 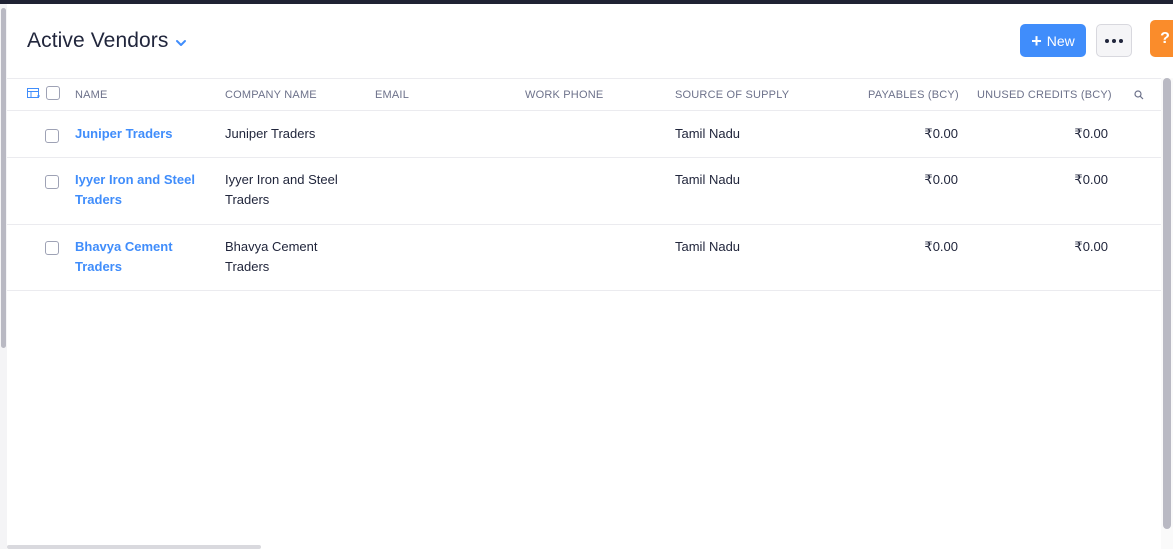 What do you see at coordinates (1060, 40) in the screenshot?
I see `new-button-label: New` at bounding box center [1060, 40].